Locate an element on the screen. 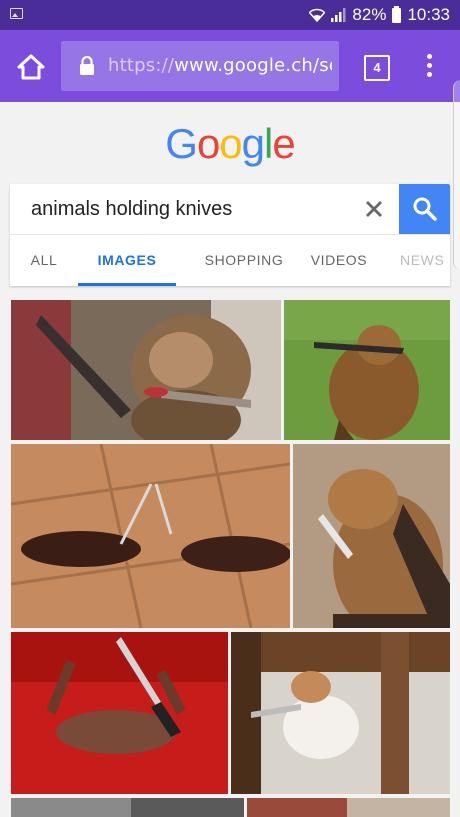  image-result-partial-left is located at coordinates (127, 807).